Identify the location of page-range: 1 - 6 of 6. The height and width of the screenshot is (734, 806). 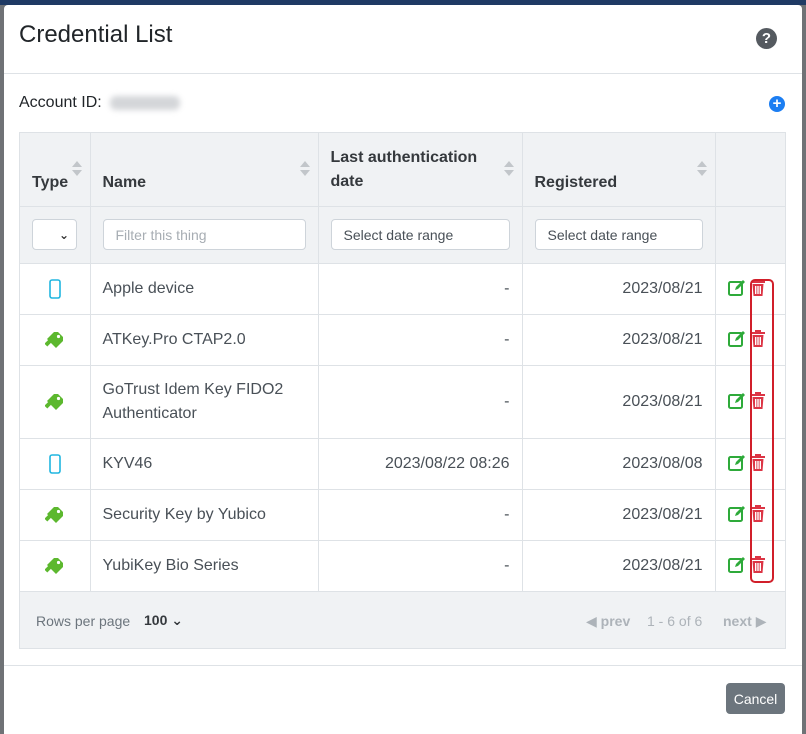
(675, 621).